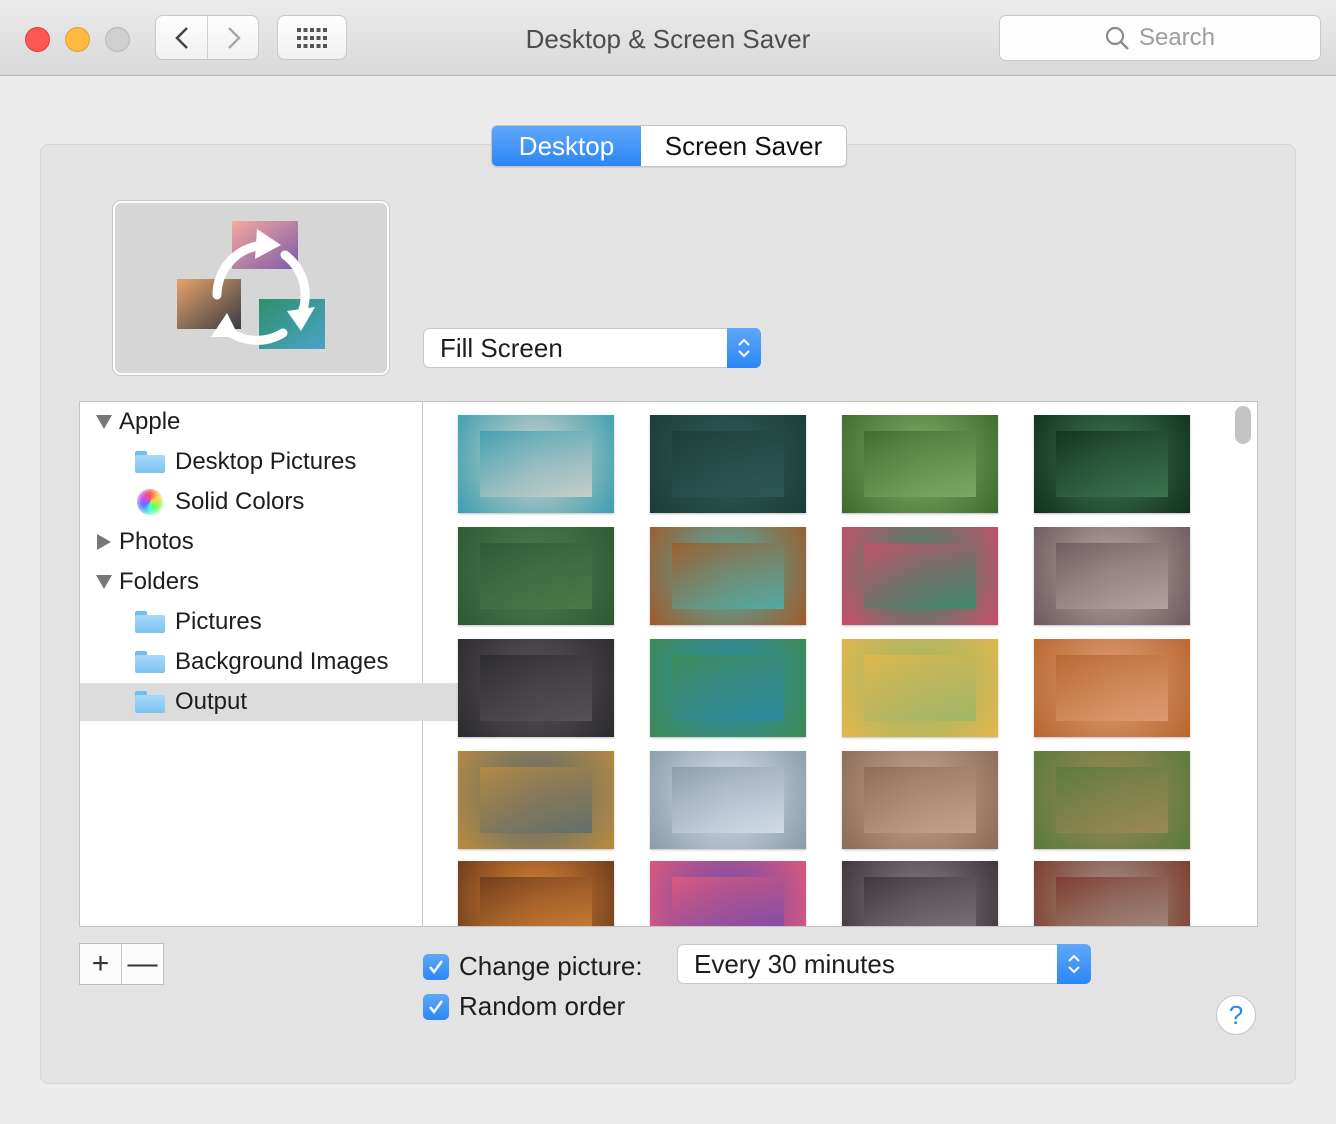  I want to click on sidebar-item-photos: Photos, so click(259, 542).